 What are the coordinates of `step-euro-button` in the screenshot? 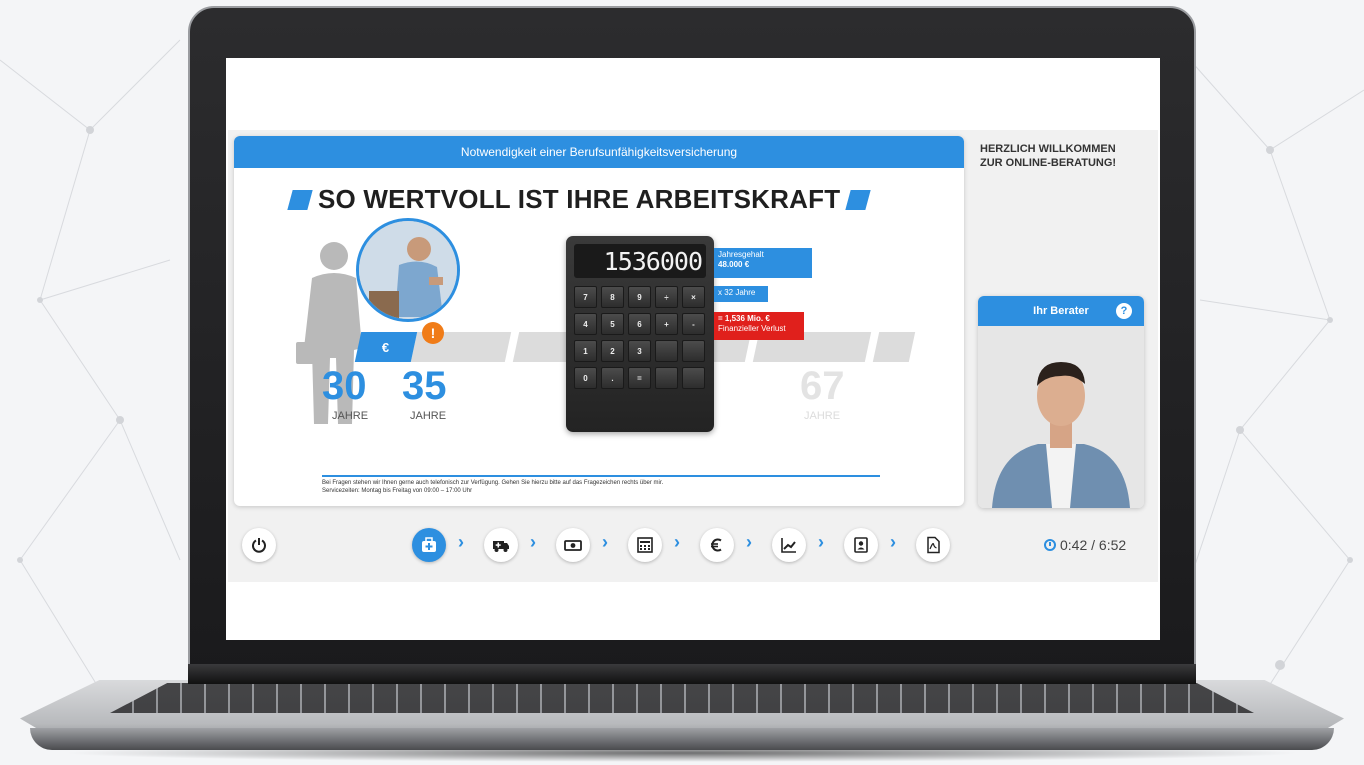 It's located at (717, 545).